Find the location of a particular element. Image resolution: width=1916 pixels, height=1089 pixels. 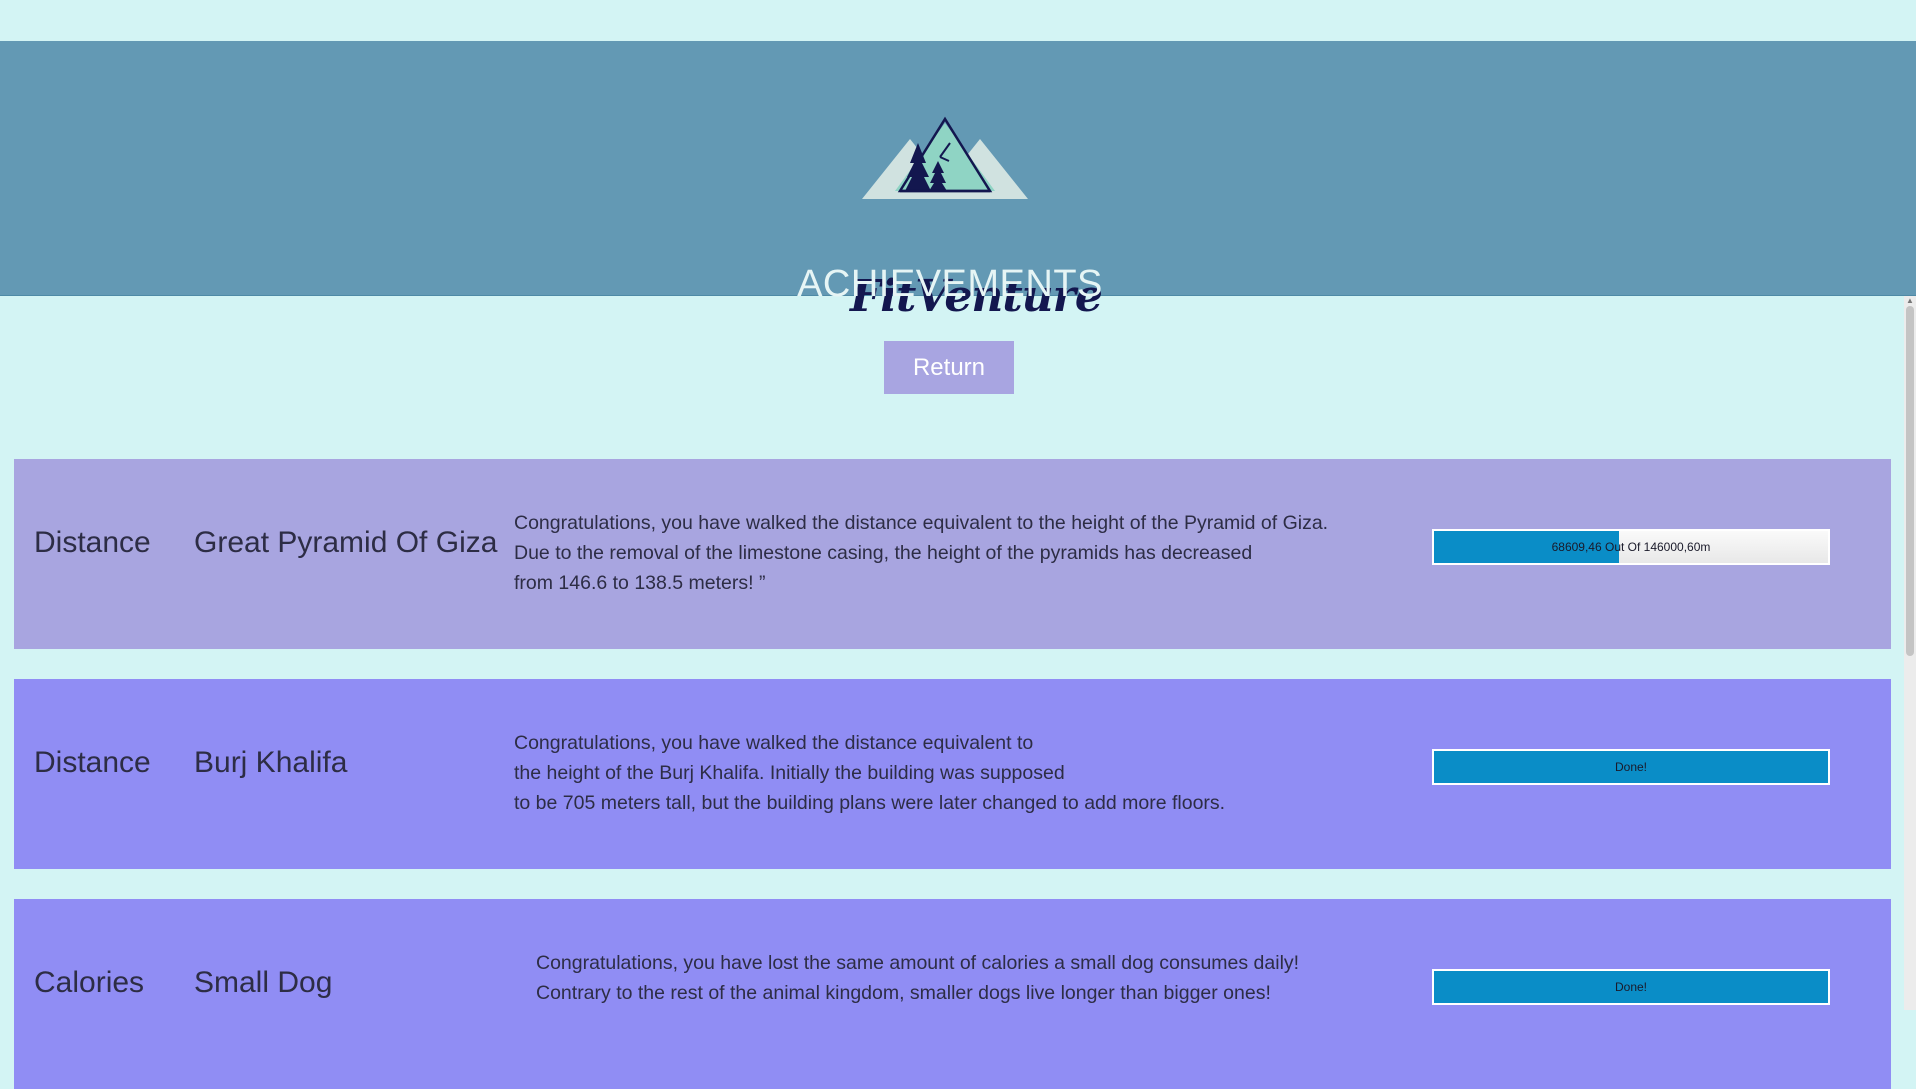

vertical-scrollbar: ▲ is located at coordinates (1910, 653).